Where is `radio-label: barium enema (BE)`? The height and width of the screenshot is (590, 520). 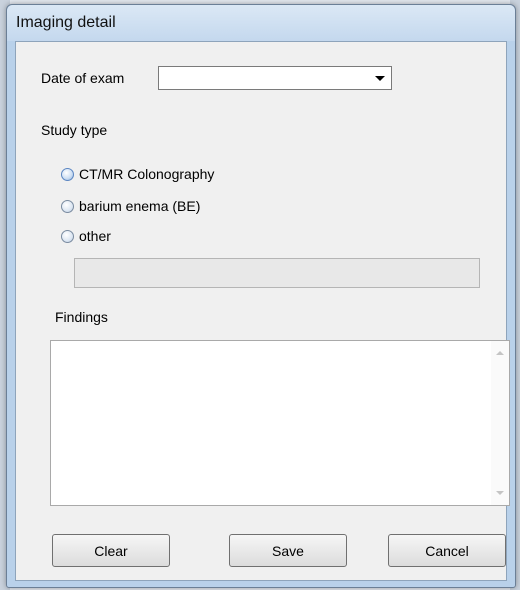 radio-label: barium enema (BE) is located at coordinates (139, 206).